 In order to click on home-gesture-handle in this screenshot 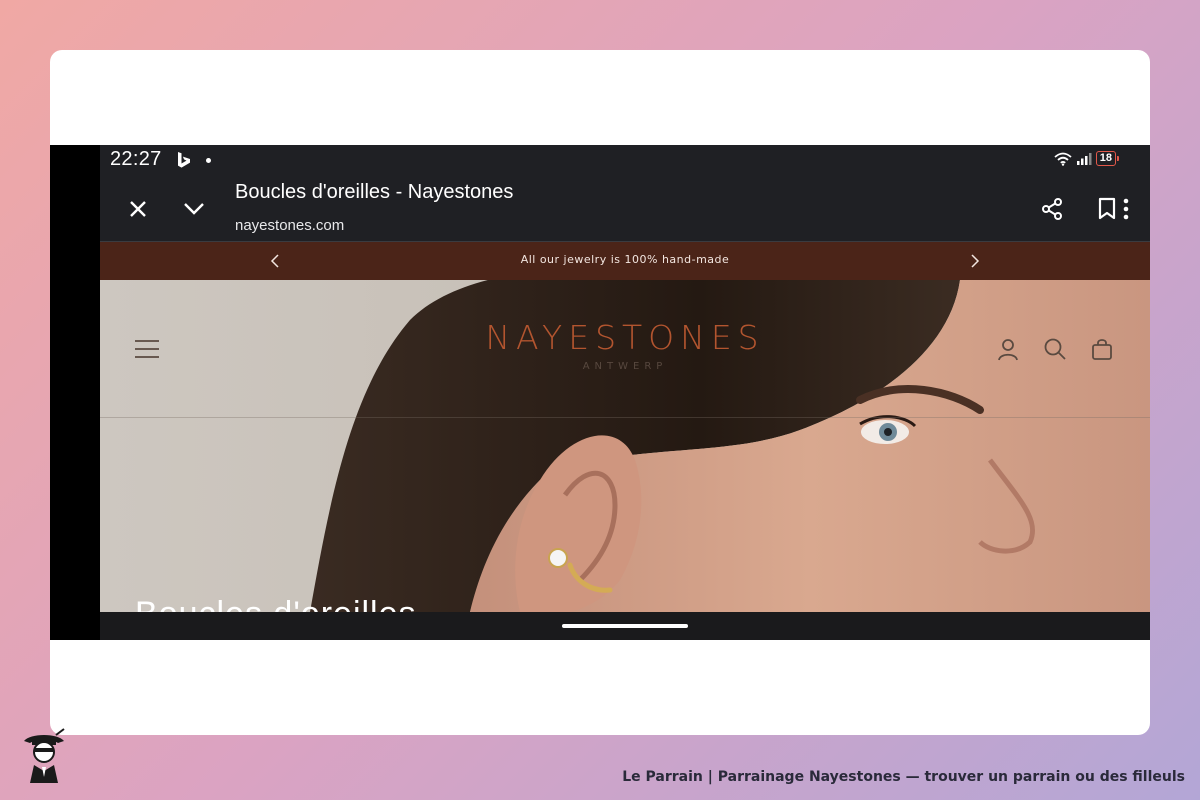, I will do `click(625, 626)`.